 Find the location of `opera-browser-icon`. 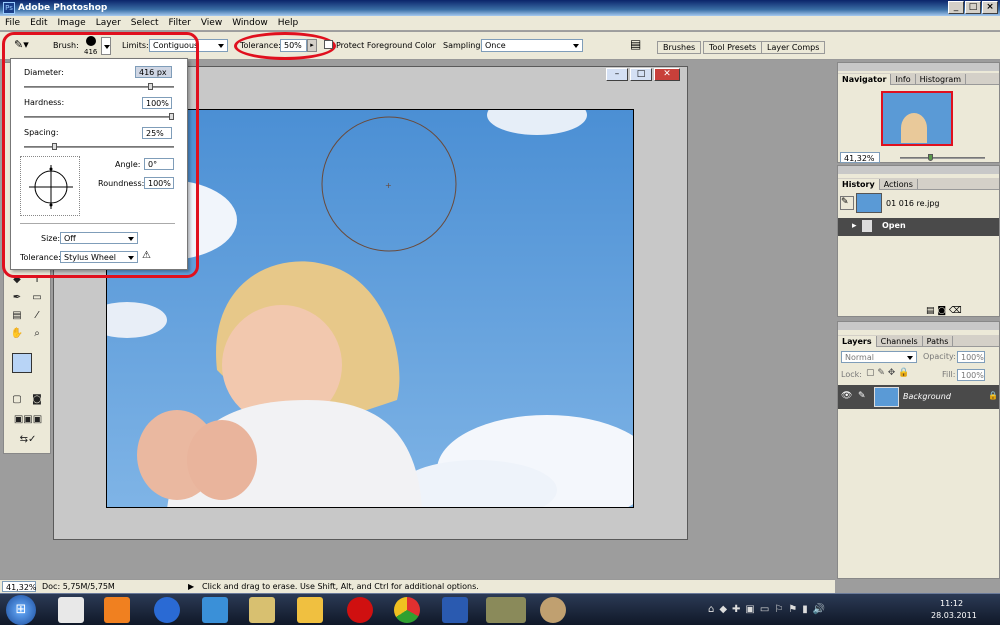

opera-browser-icon is located at coordinates (360, 610).